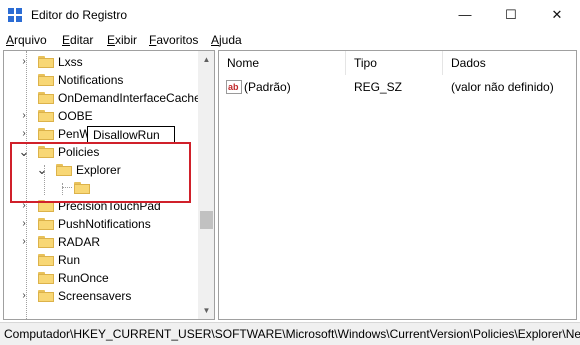 This screenshot has width=580, height=345. I want to click on tree-item-label: RunOnce, so click(83, 278).